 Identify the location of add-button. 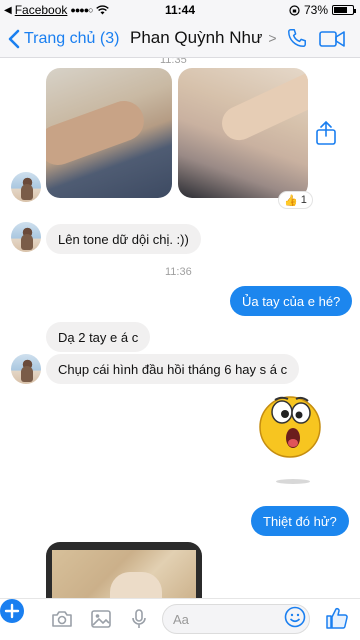
(12, 611).